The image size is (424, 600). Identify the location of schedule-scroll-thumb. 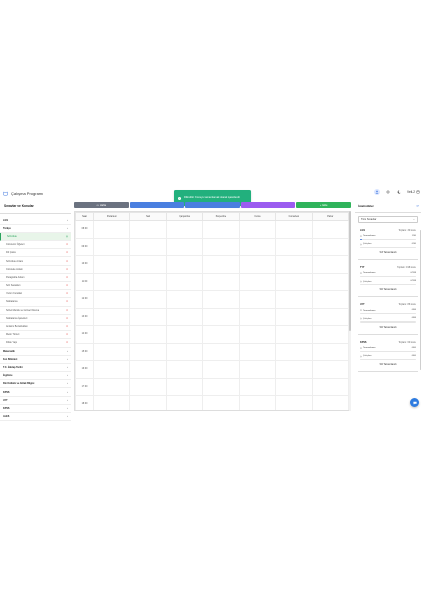
(350, 271).